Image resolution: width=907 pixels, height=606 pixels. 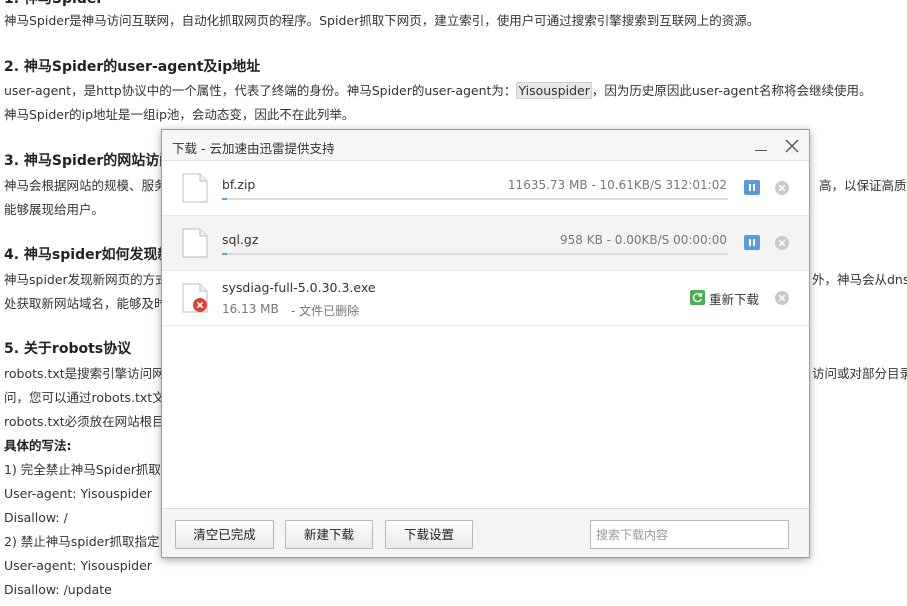 I want to click on article-paragraph: 神马Spider的ip地址是一组ip池，会动态变，因此不在此列举。, so click(x=179, y=114).